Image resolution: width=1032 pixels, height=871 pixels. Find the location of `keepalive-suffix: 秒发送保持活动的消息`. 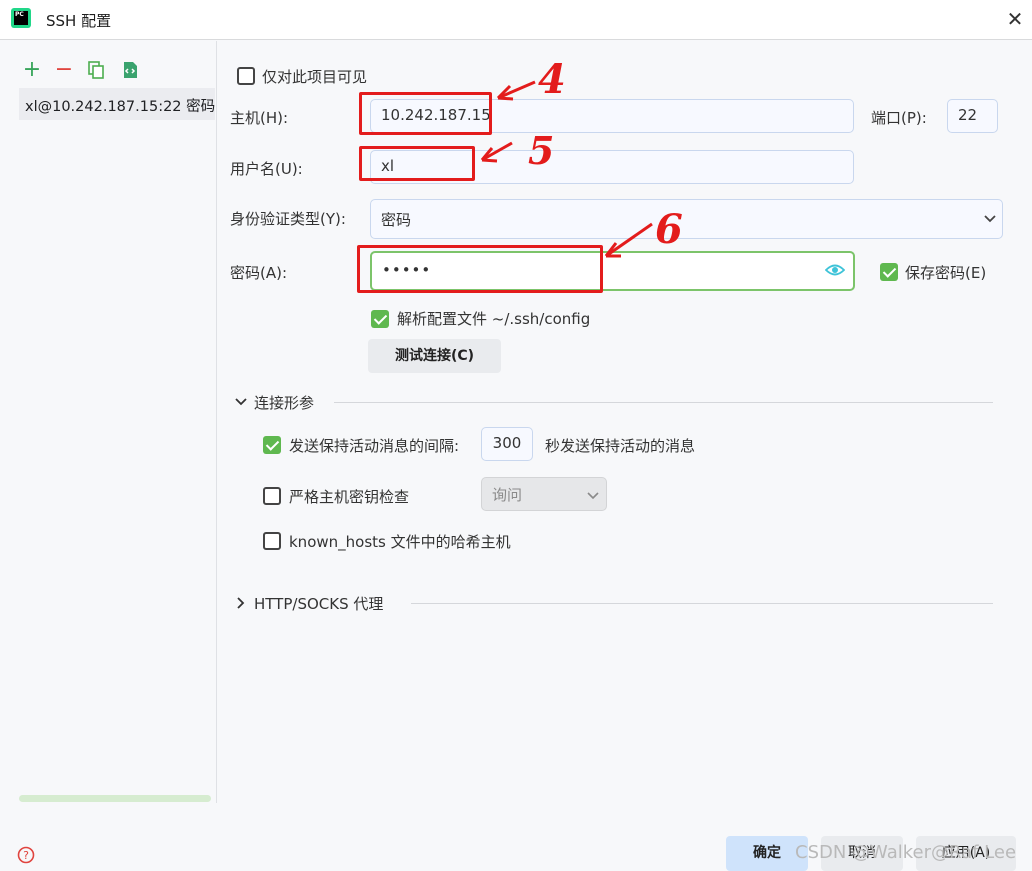

keepalive-suffix: 秒发送保持活动的消息 is located at coordinates (620, 446).